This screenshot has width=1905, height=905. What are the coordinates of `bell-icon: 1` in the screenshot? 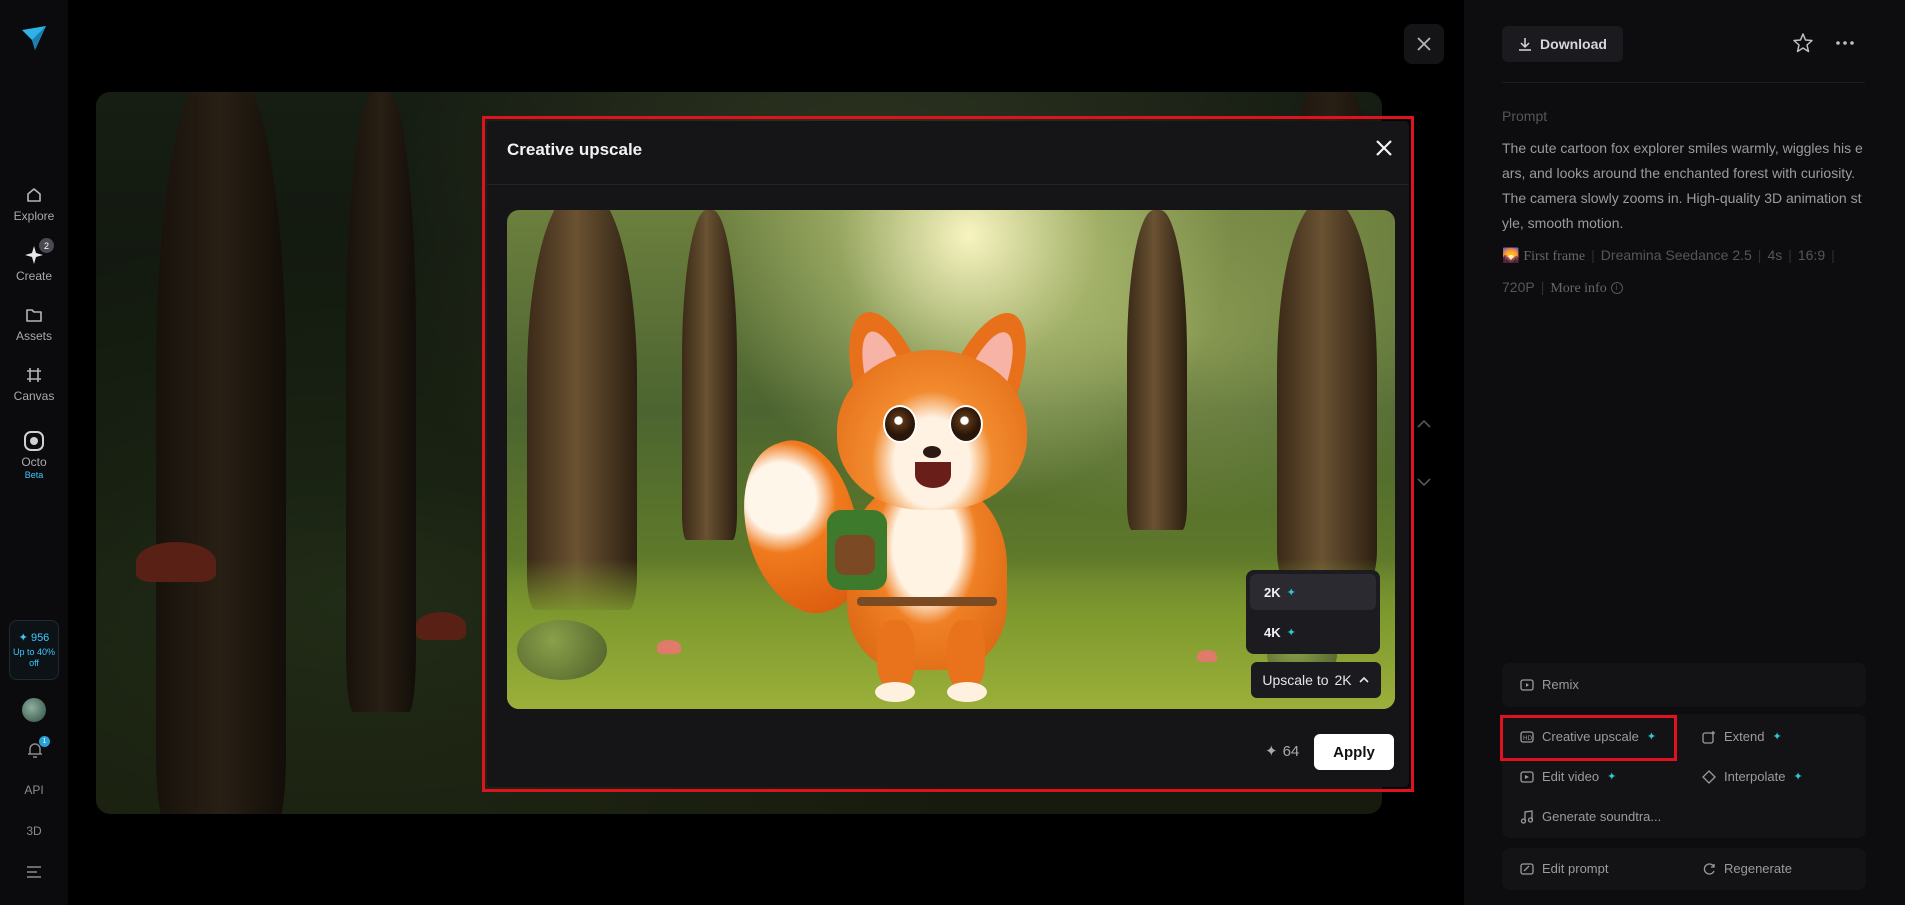 It's located at (37, 748).